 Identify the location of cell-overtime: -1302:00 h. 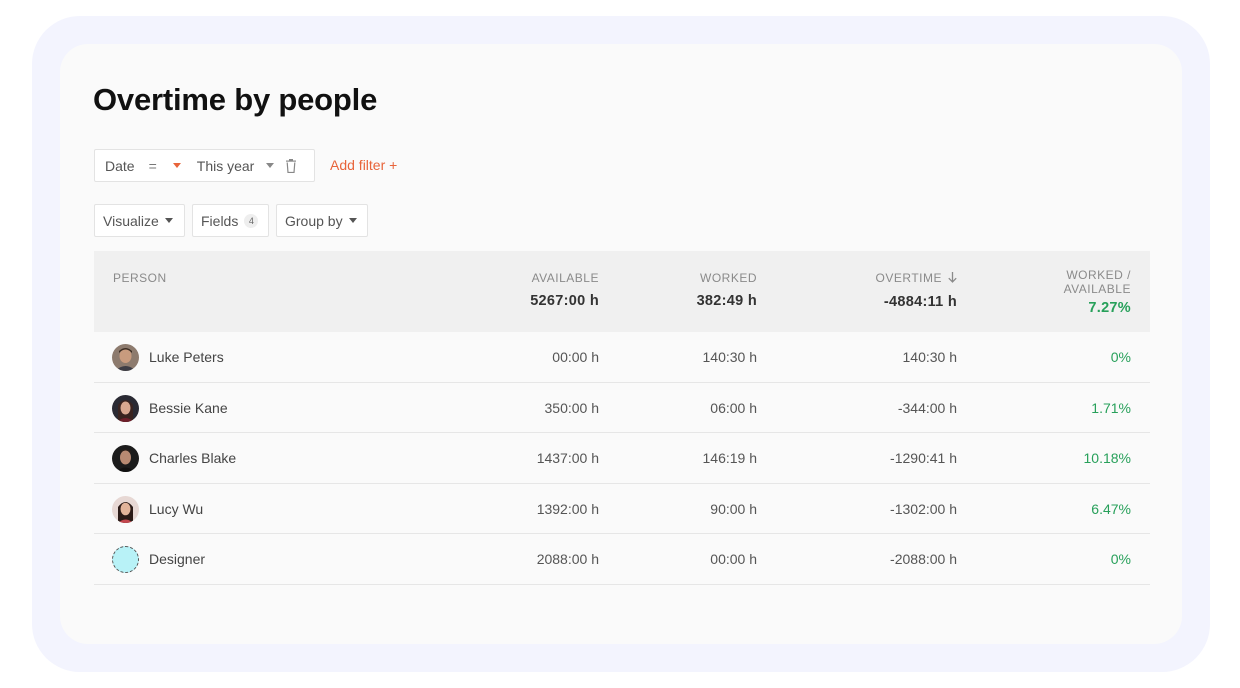
(923, 508).